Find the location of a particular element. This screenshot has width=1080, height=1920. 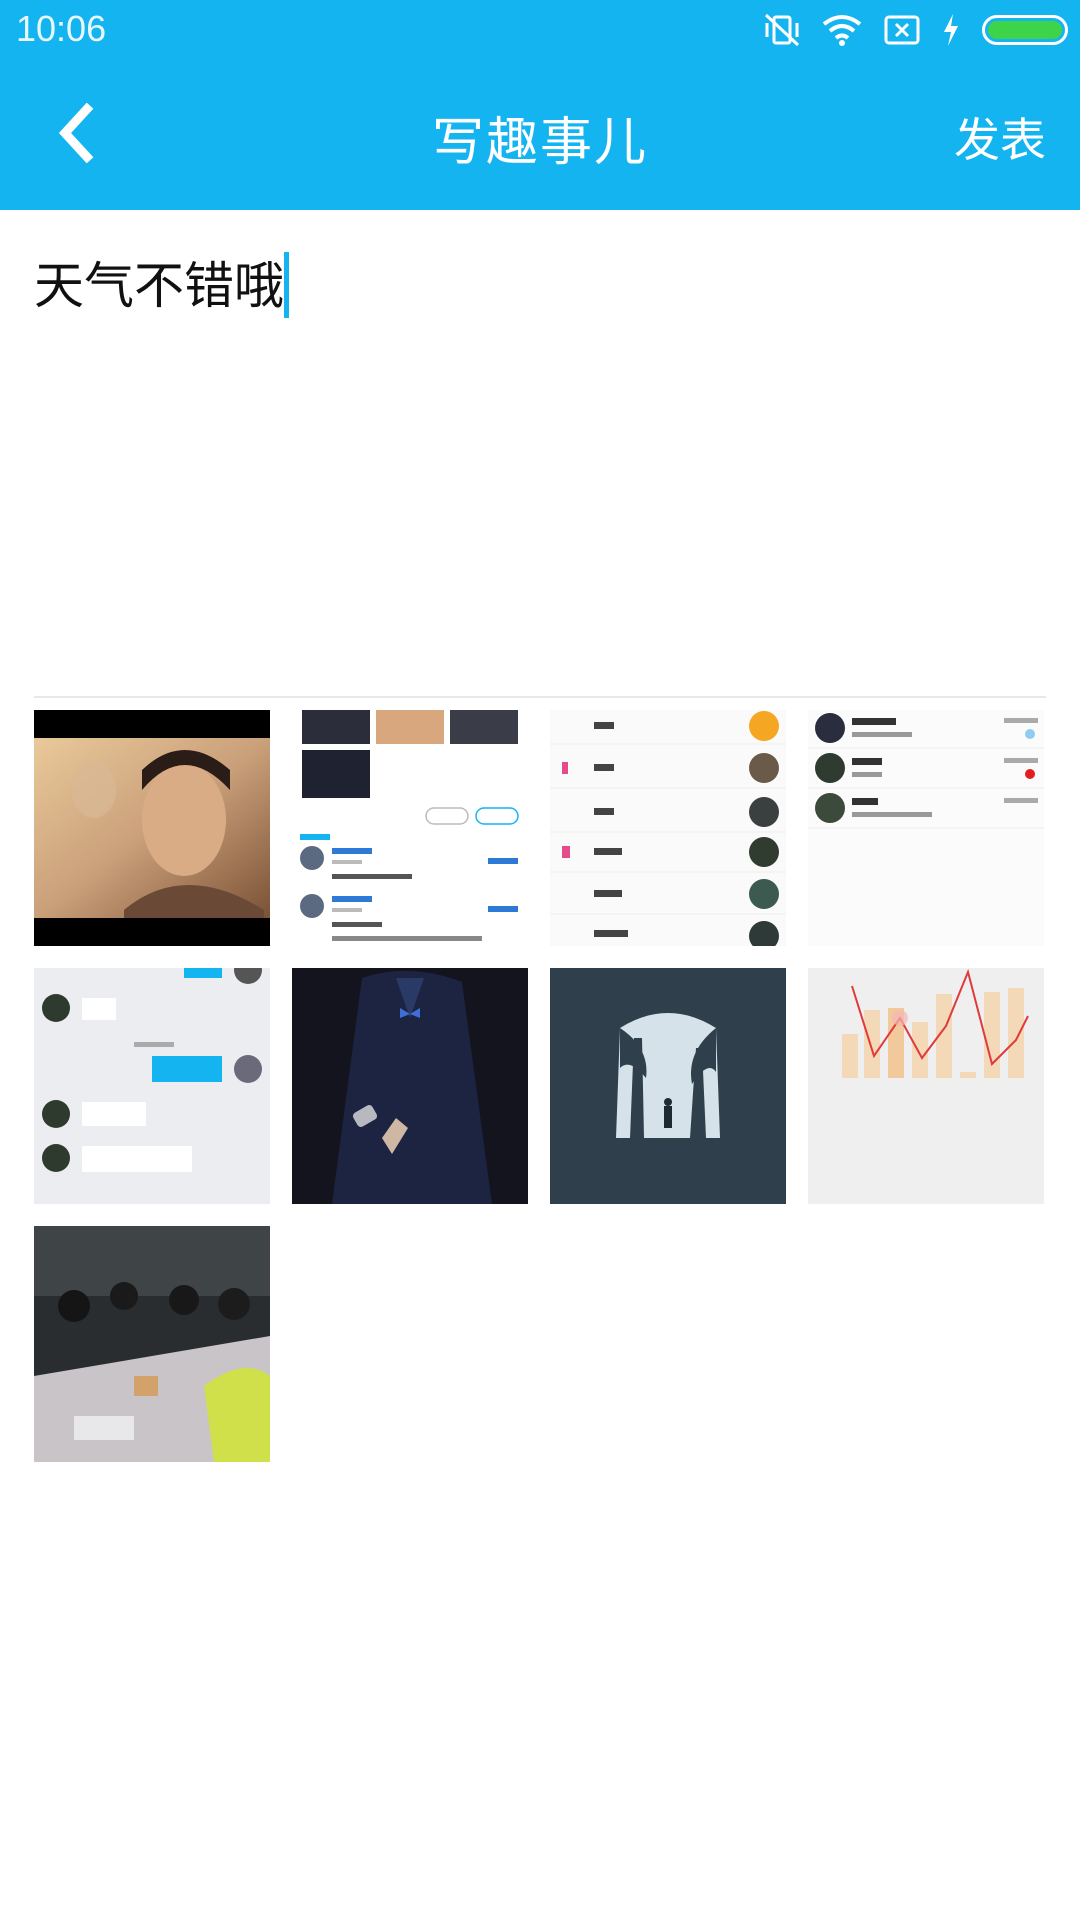

charging-icon is located at coordinates (951, 30).